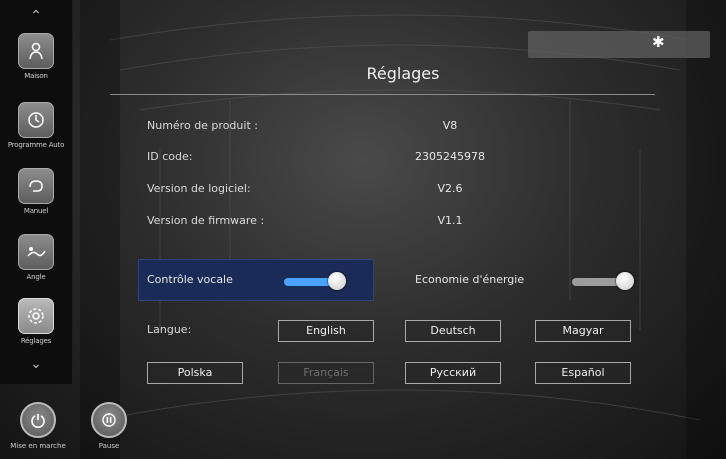 This screenshot has height=459, width=726. I want to click on voice-control-toggle, so click(315, 281).